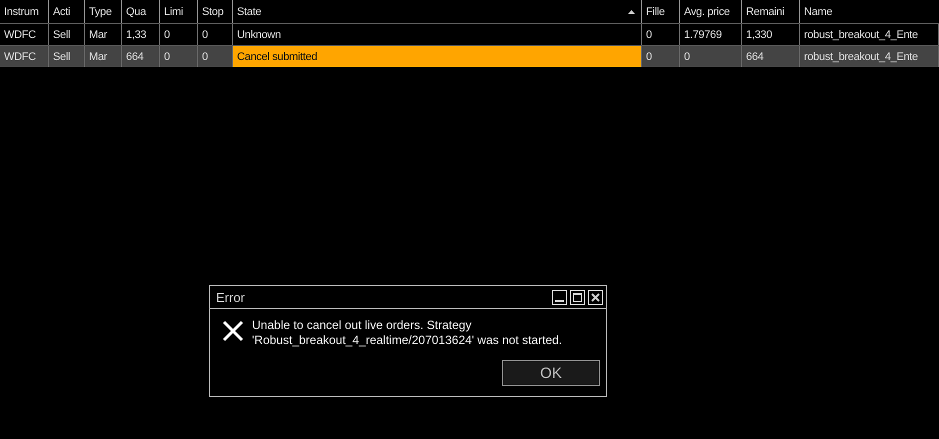  Describe the element at coordinates (179, 11) in the screenshot. I see `column-header: Limi` at that location.